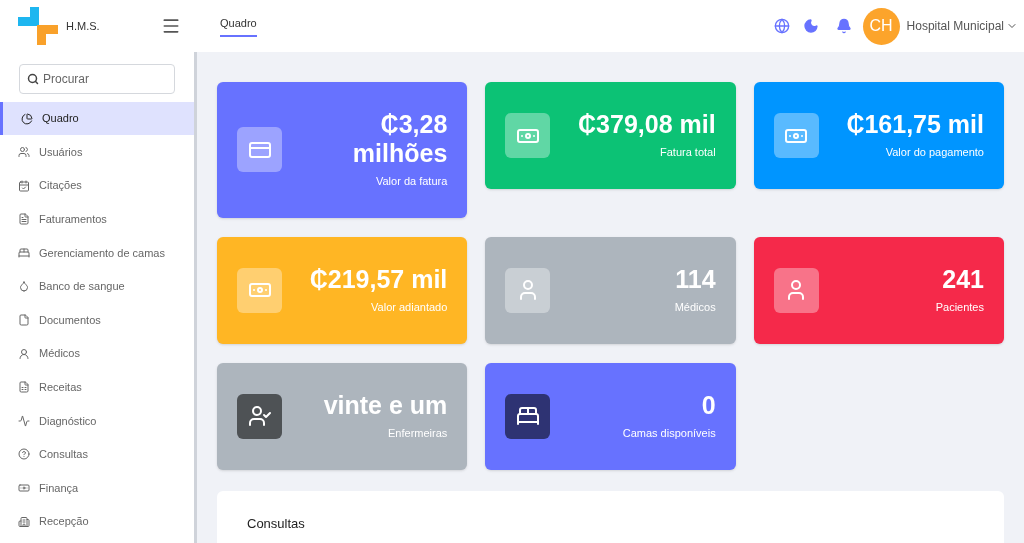  What do you see at coordinates (97, 186) in the screenshot?
I see `sidebar-item: Citações` at bounding box center [97, 186].